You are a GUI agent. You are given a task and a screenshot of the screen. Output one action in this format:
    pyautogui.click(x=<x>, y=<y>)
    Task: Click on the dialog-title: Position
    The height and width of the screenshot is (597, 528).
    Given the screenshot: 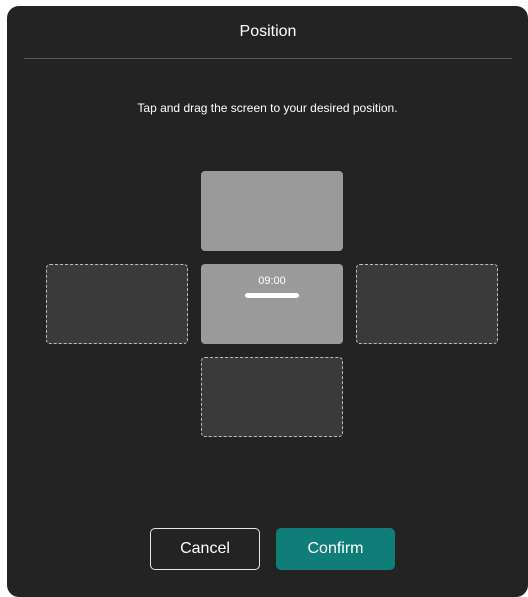 What is the action you would take?
    pyautogui.click(x=268, y=31)
    